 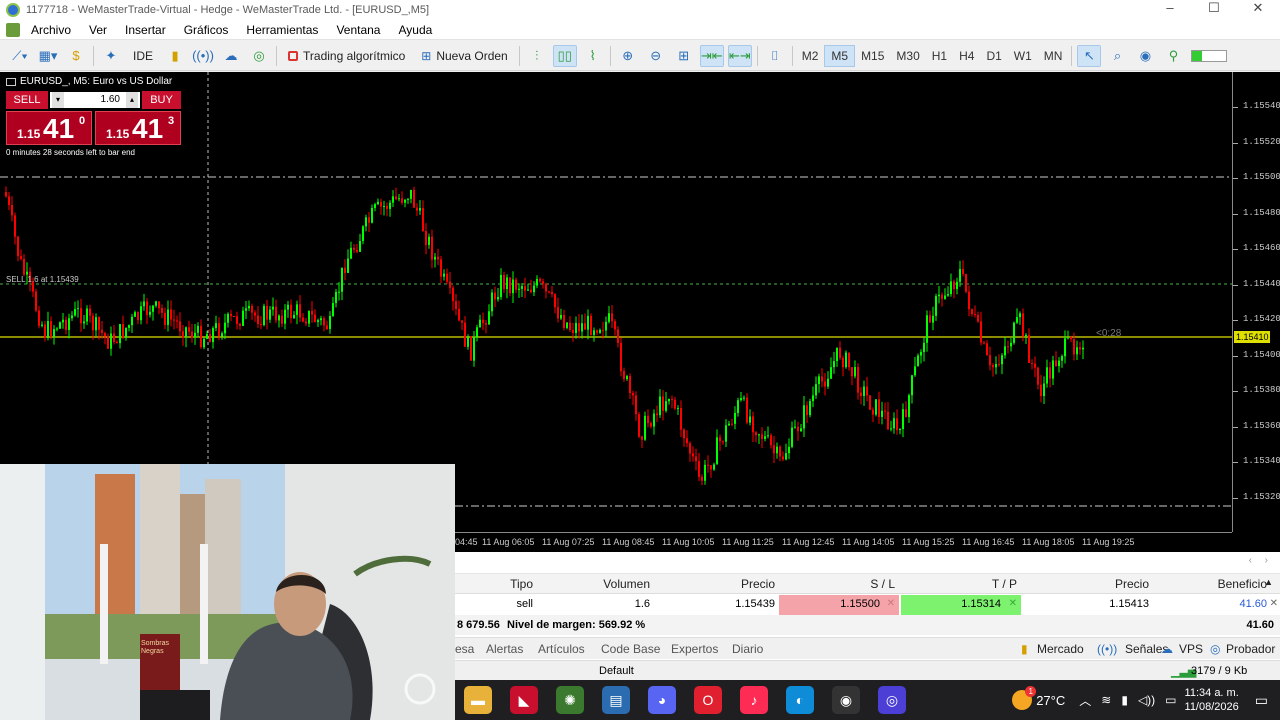 I want to click on weather-icon: 1, so click(x=1024, y=698).